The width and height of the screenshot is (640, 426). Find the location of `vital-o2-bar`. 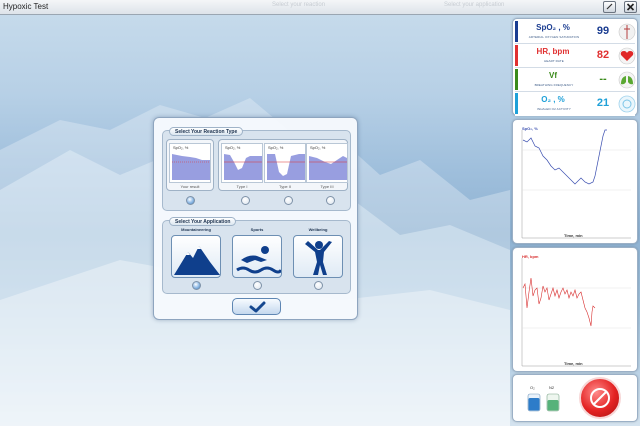

vital-o2-bar is located at coordinates (516, 103).